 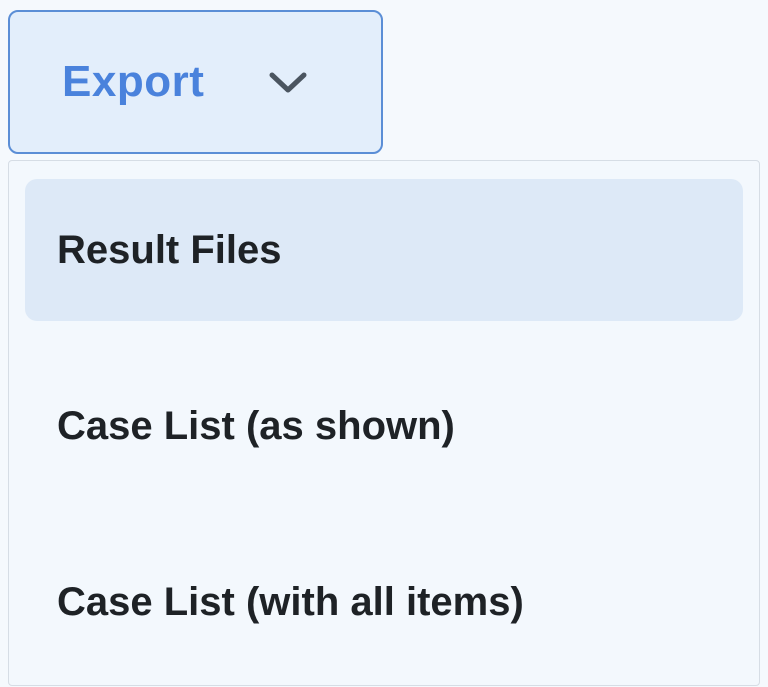 I want to click on menu-item-label: Result Files, so click(x=169, y=249).